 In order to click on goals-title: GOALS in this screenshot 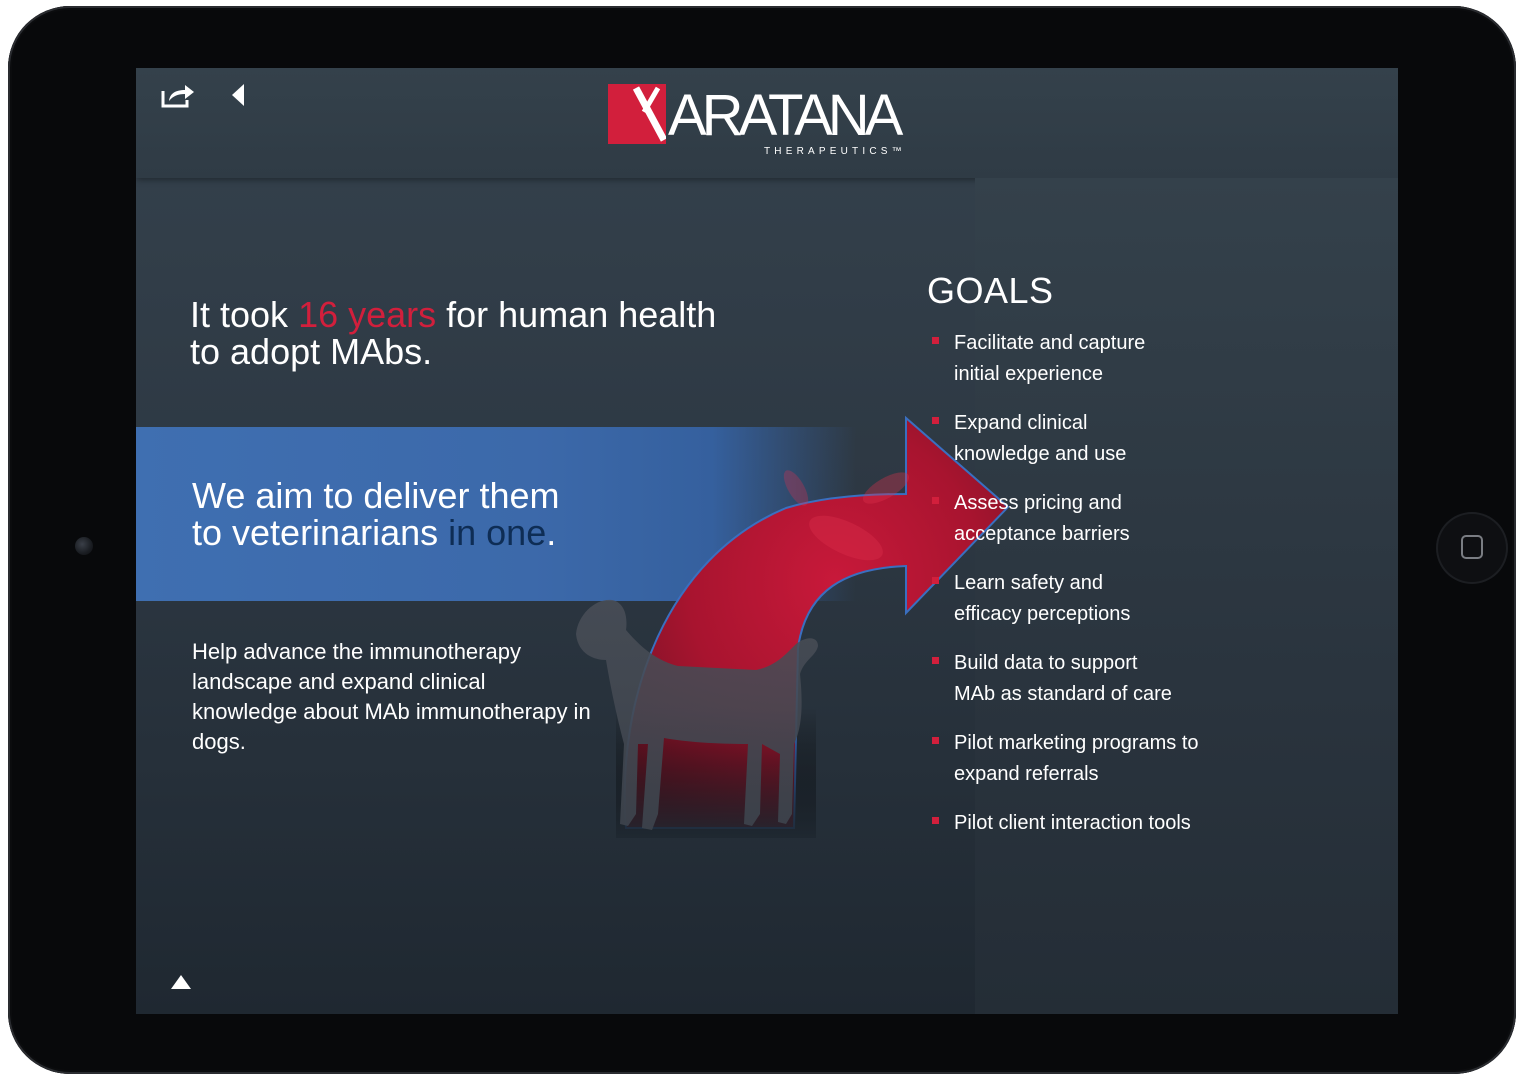, I will do `click(990, 290)`.